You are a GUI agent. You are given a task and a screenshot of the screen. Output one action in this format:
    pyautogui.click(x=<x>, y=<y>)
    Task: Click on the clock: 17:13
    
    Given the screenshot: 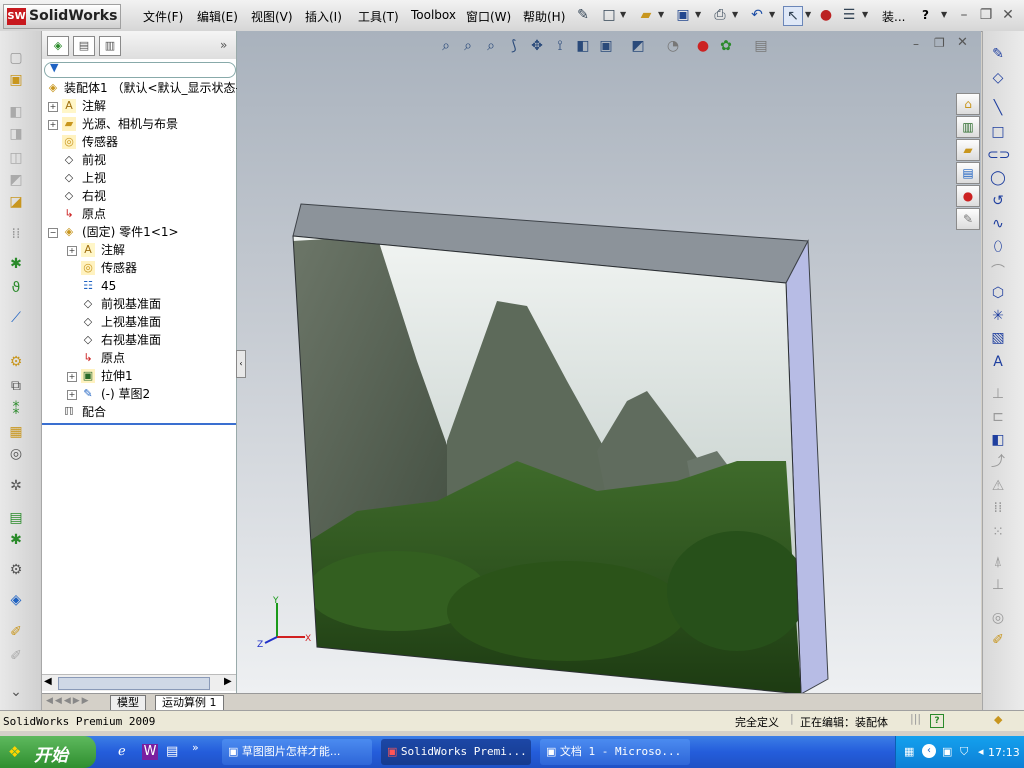 What is the action you would take?
    pyautogui.click(x=1004, y=752)
    